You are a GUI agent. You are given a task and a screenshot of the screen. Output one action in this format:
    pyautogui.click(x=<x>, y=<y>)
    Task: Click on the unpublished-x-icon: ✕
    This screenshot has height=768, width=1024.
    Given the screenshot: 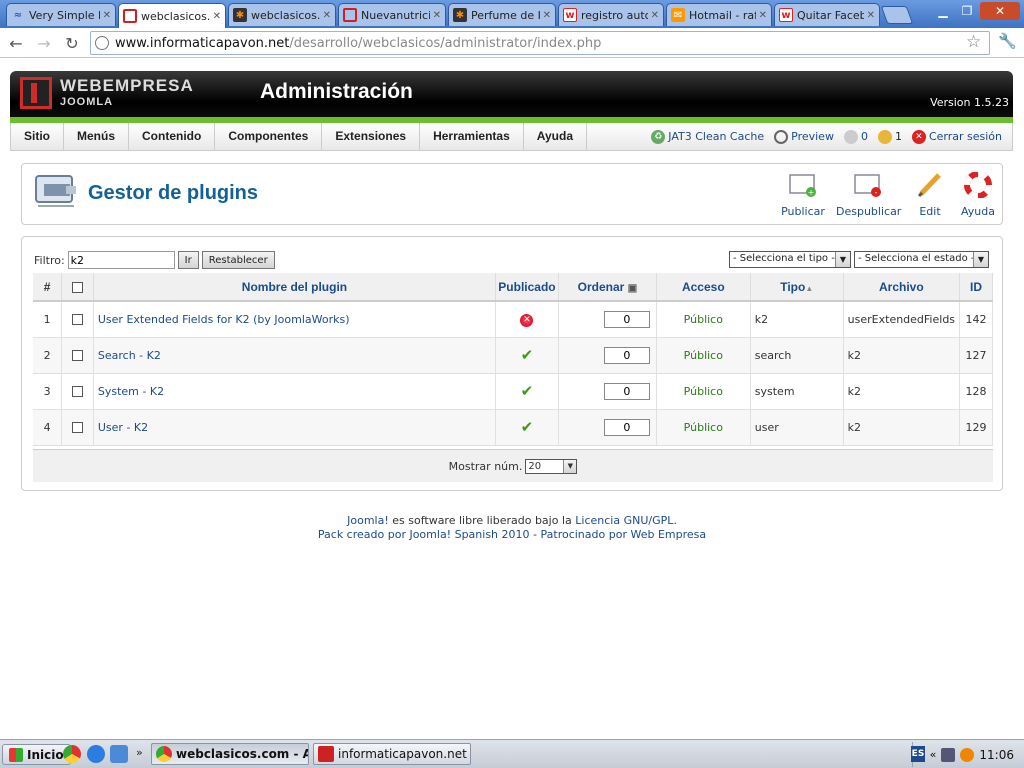 What is the action you would take?
    pyautogui.click(x=527, y=320)
    